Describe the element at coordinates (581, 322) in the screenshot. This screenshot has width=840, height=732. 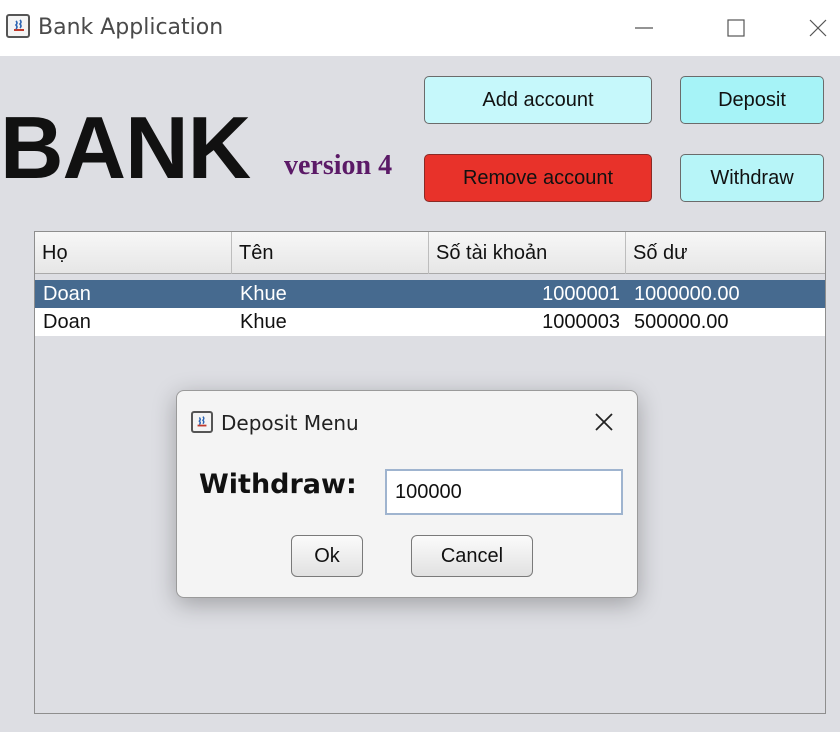
I see `cell-account-number: 1000003` at that location.